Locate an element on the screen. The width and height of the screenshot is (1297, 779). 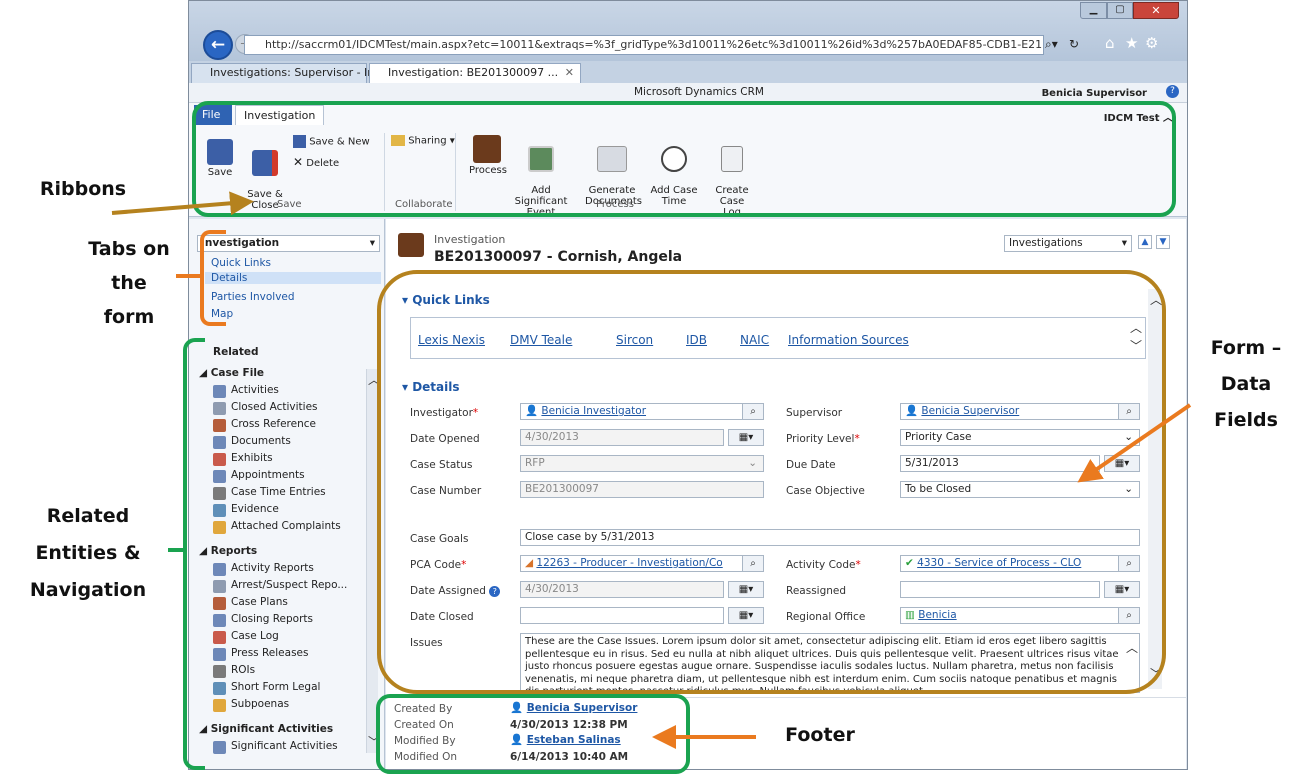
related-item: Exhibits is located at coordinates (252, 458).